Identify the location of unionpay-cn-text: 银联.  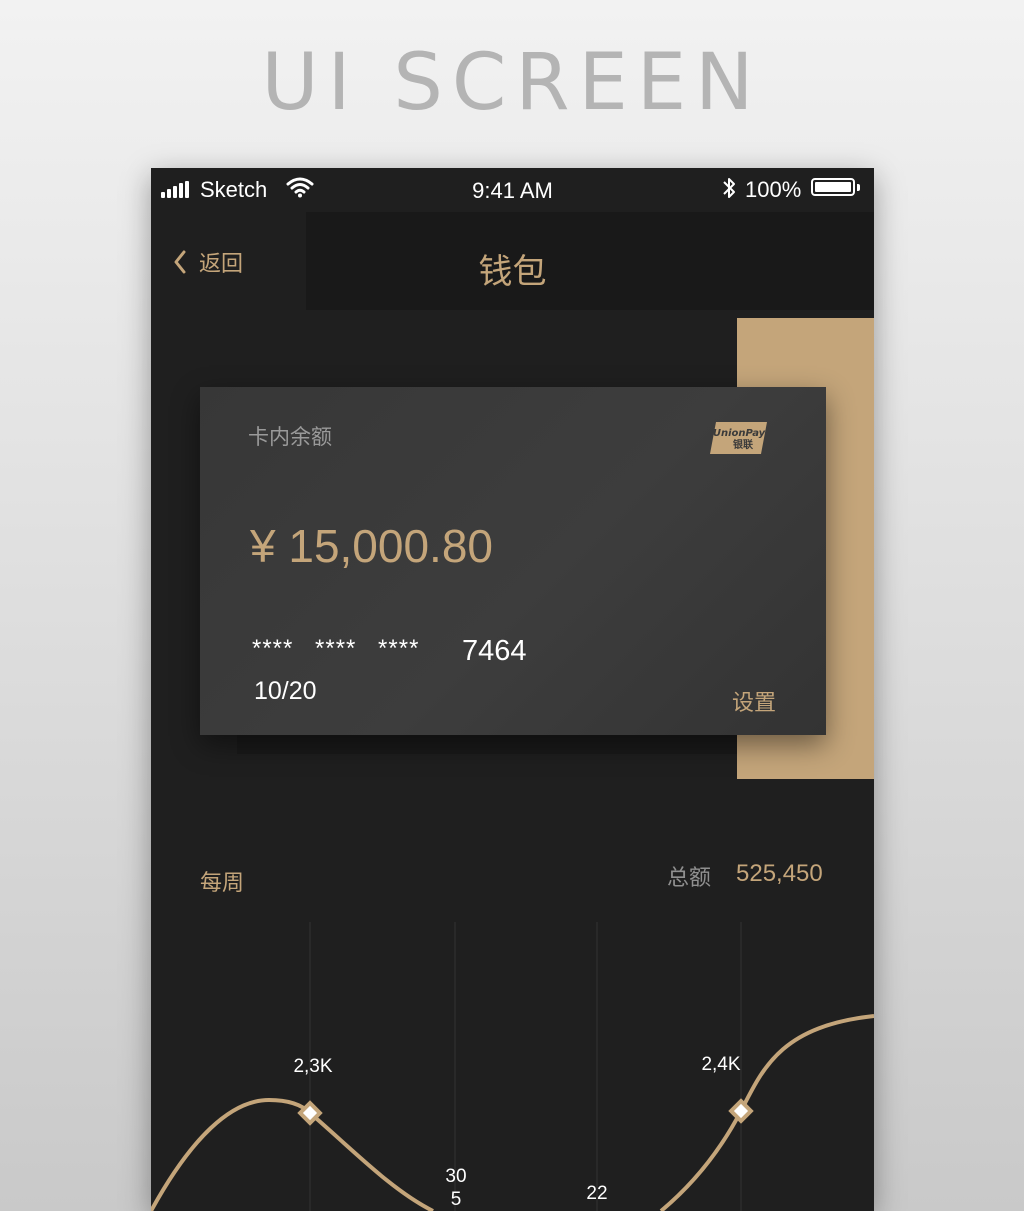
(743, 444).